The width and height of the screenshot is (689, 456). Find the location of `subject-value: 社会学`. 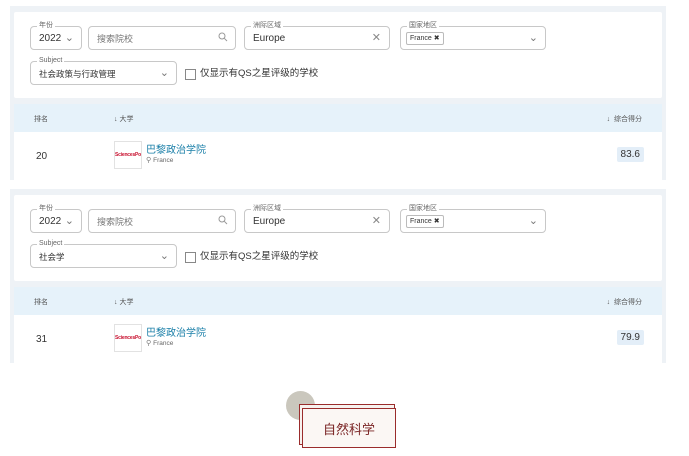

subject-value: 社会学 is located at coordinates (52, 257).